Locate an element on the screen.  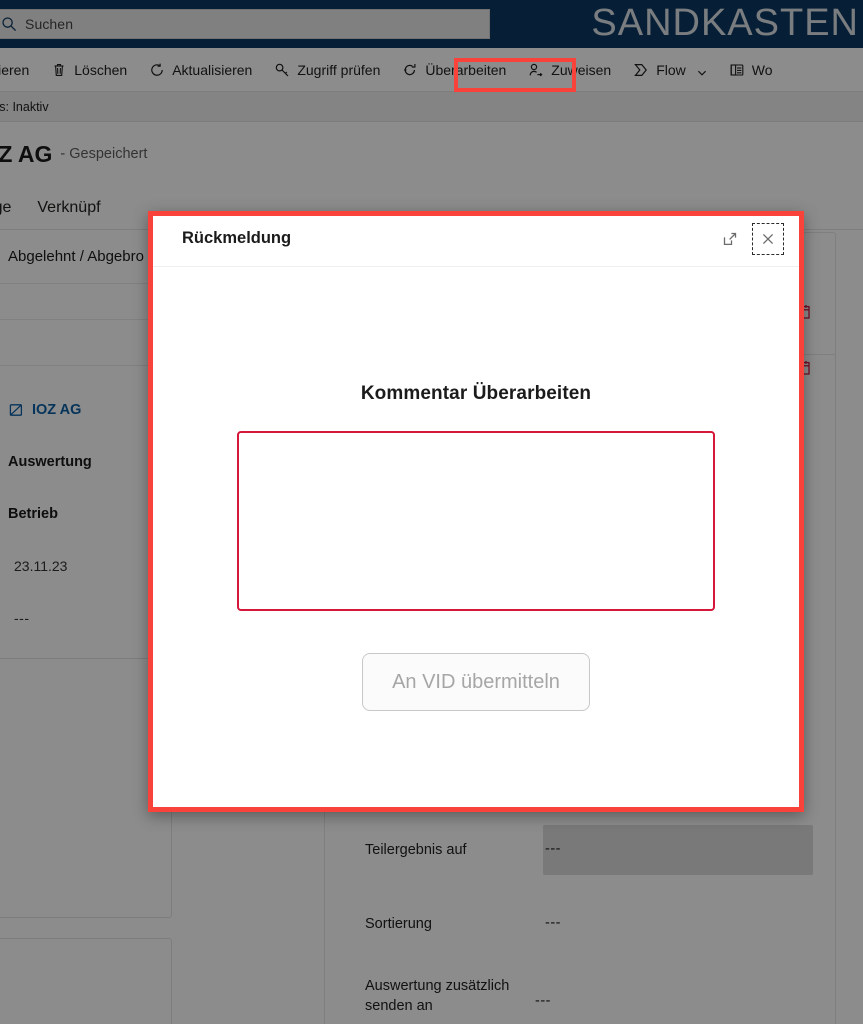
popout-icon is located at coordinates (730, 239).